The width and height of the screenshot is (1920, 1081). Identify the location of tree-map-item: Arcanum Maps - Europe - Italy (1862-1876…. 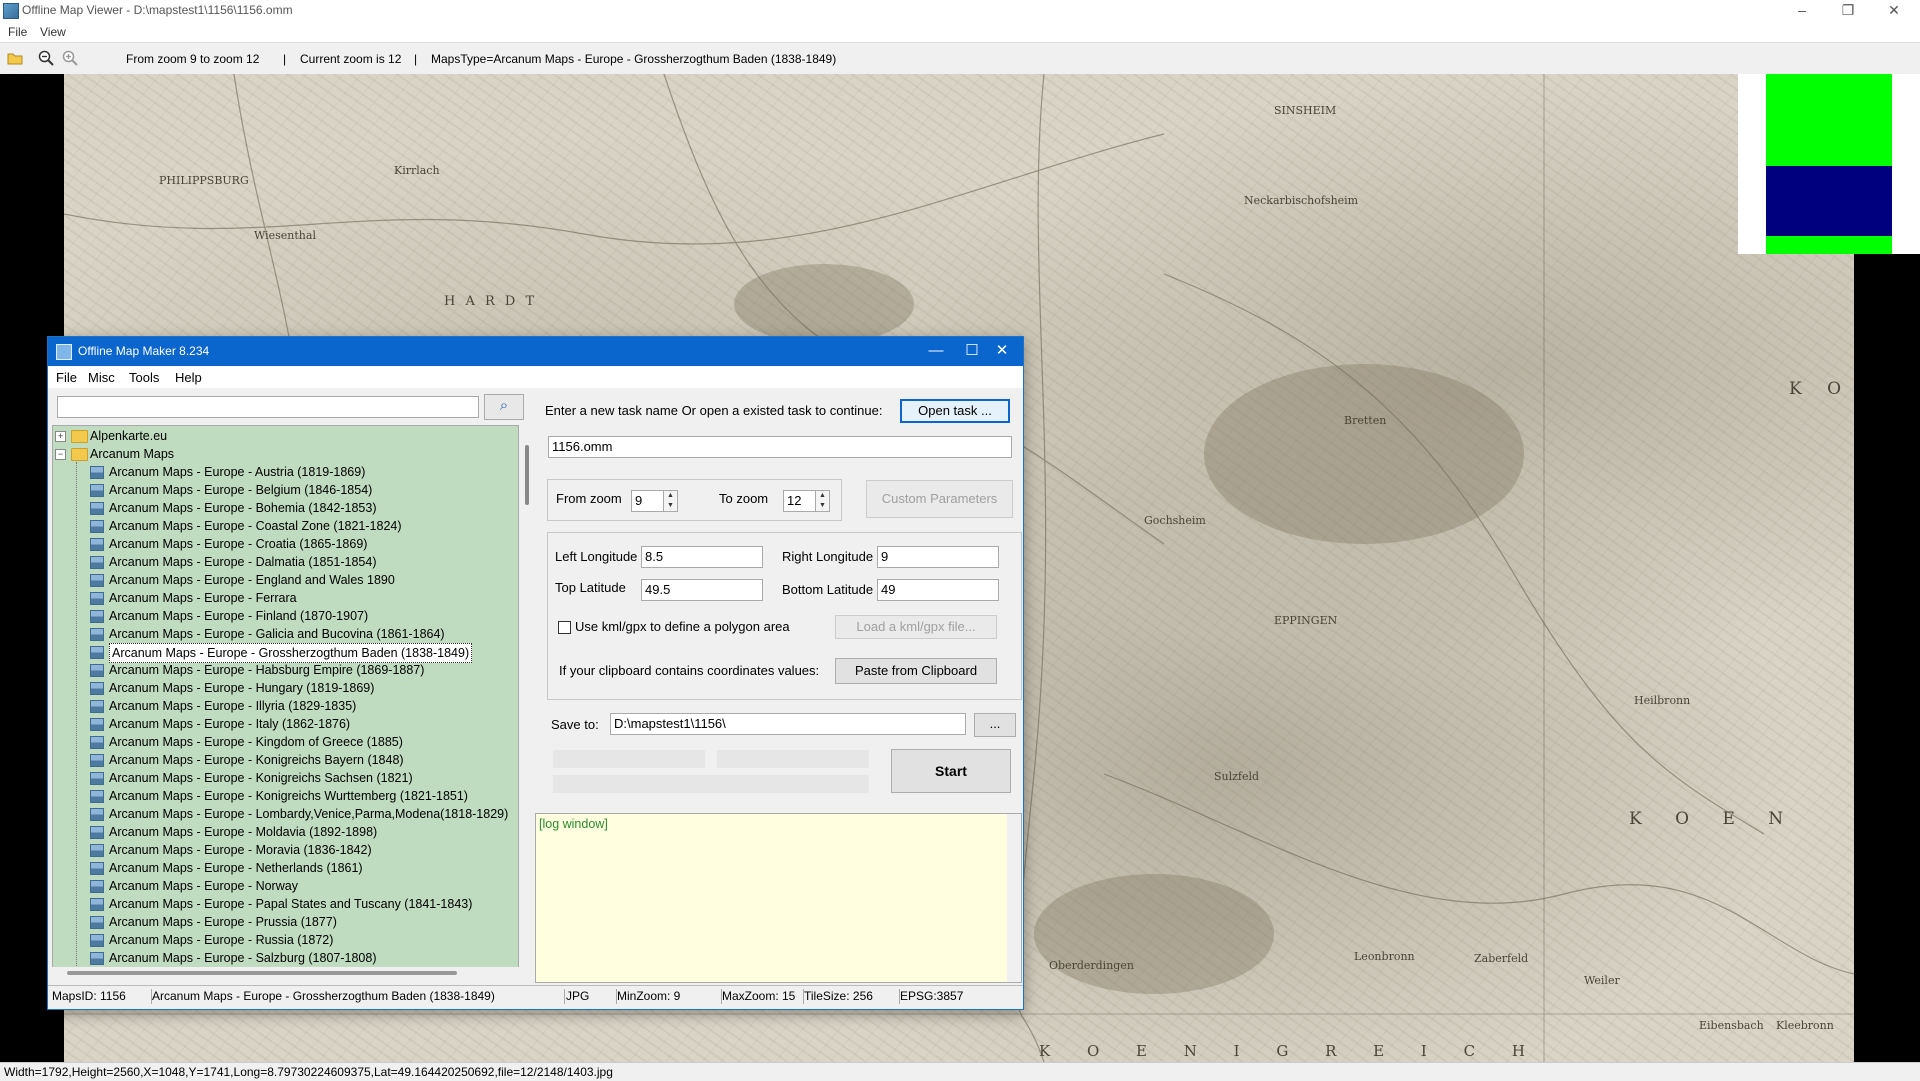
(285, 724).